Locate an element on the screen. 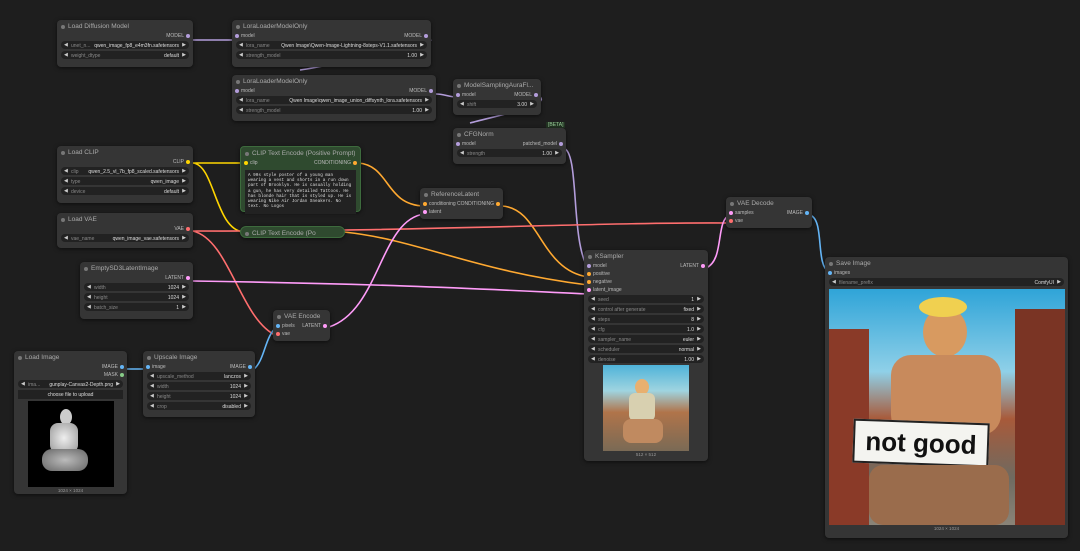  widget-value: disabled is located at coordinates (231, 406).